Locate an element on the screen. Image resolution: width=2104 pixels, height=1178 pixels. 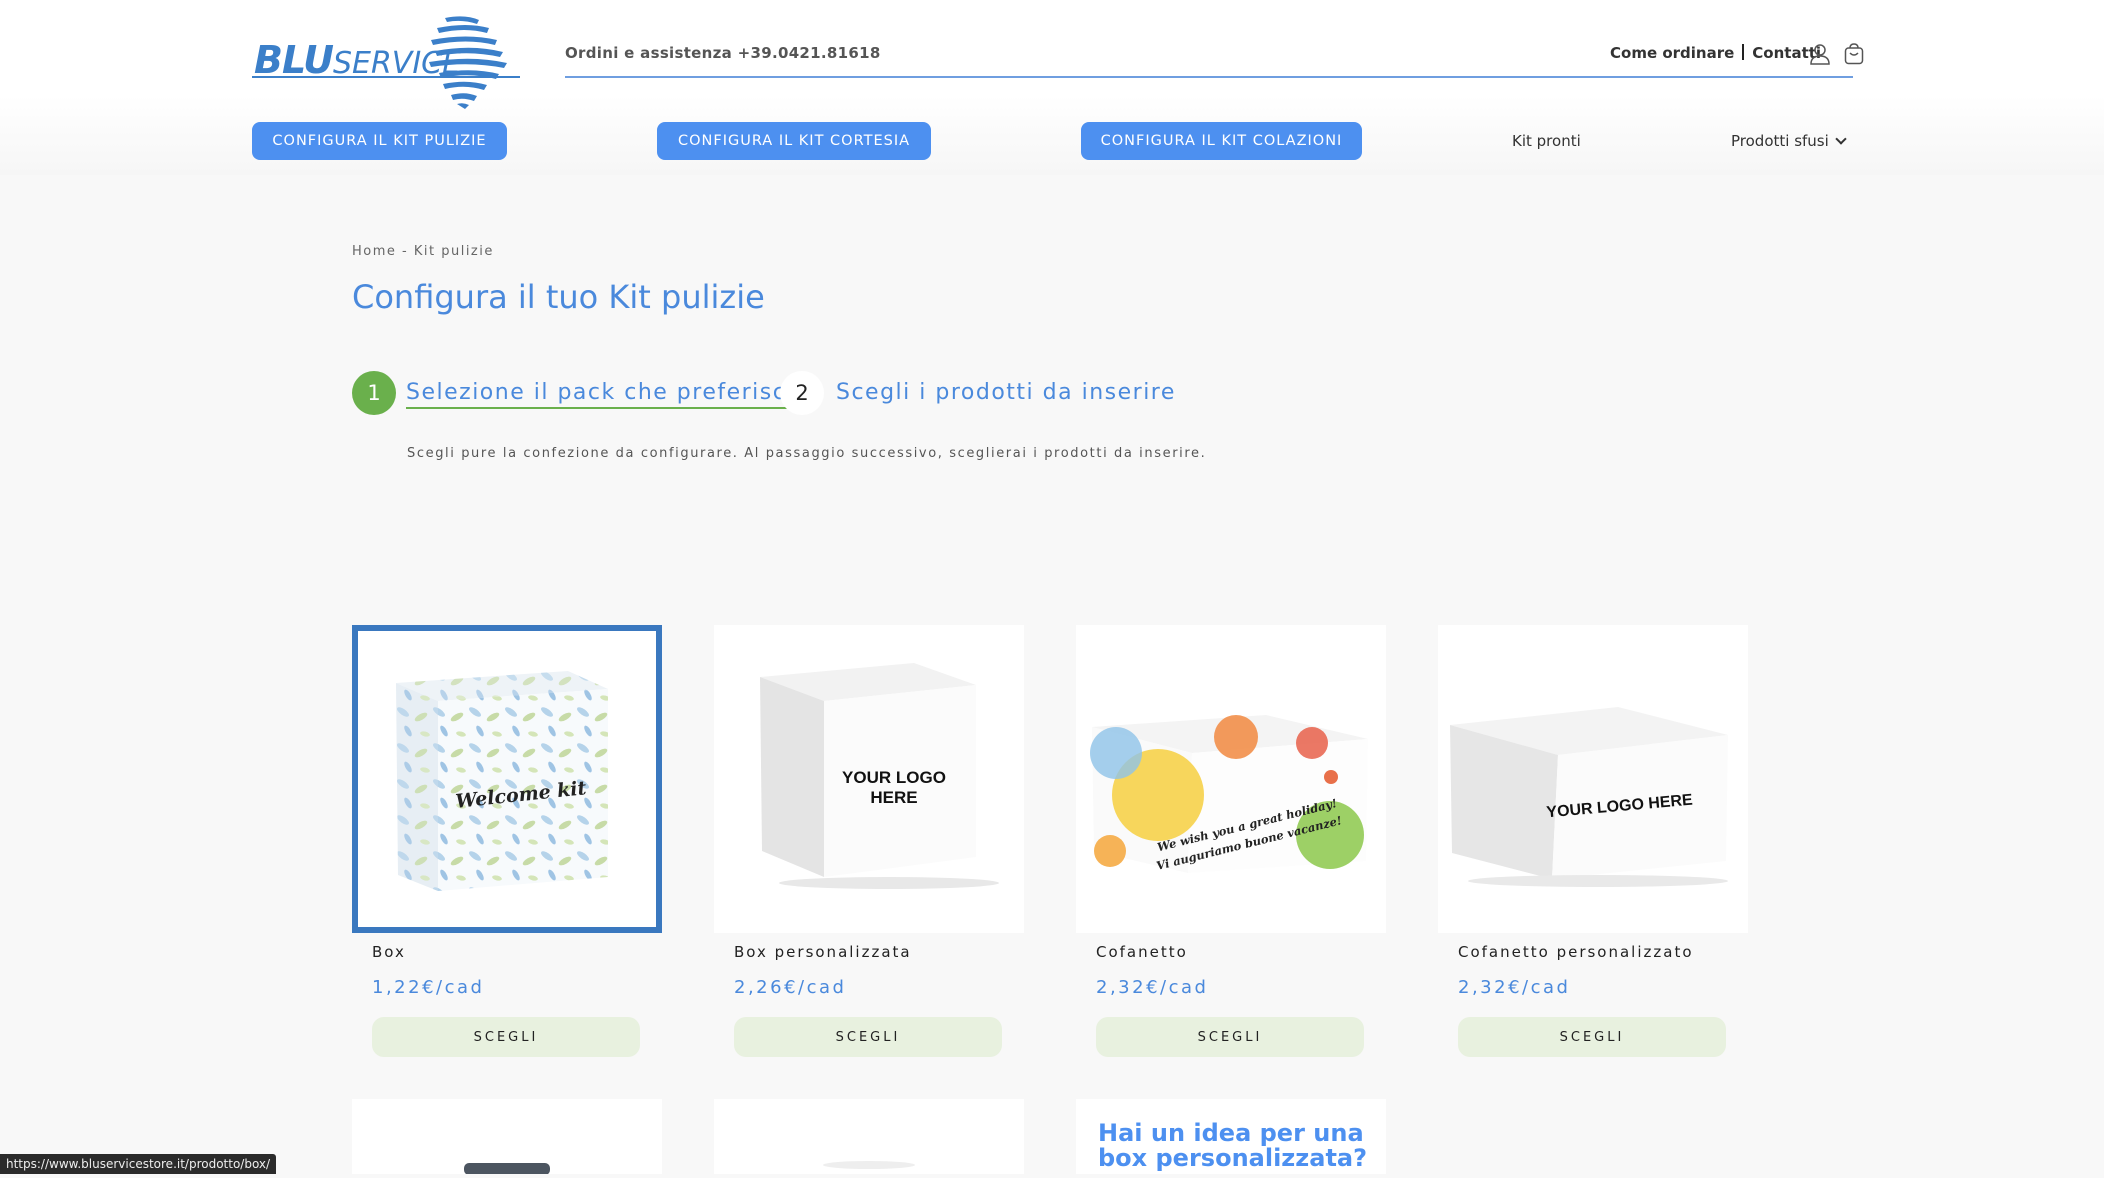
cart-icon is located at coordinates (1854, 54).